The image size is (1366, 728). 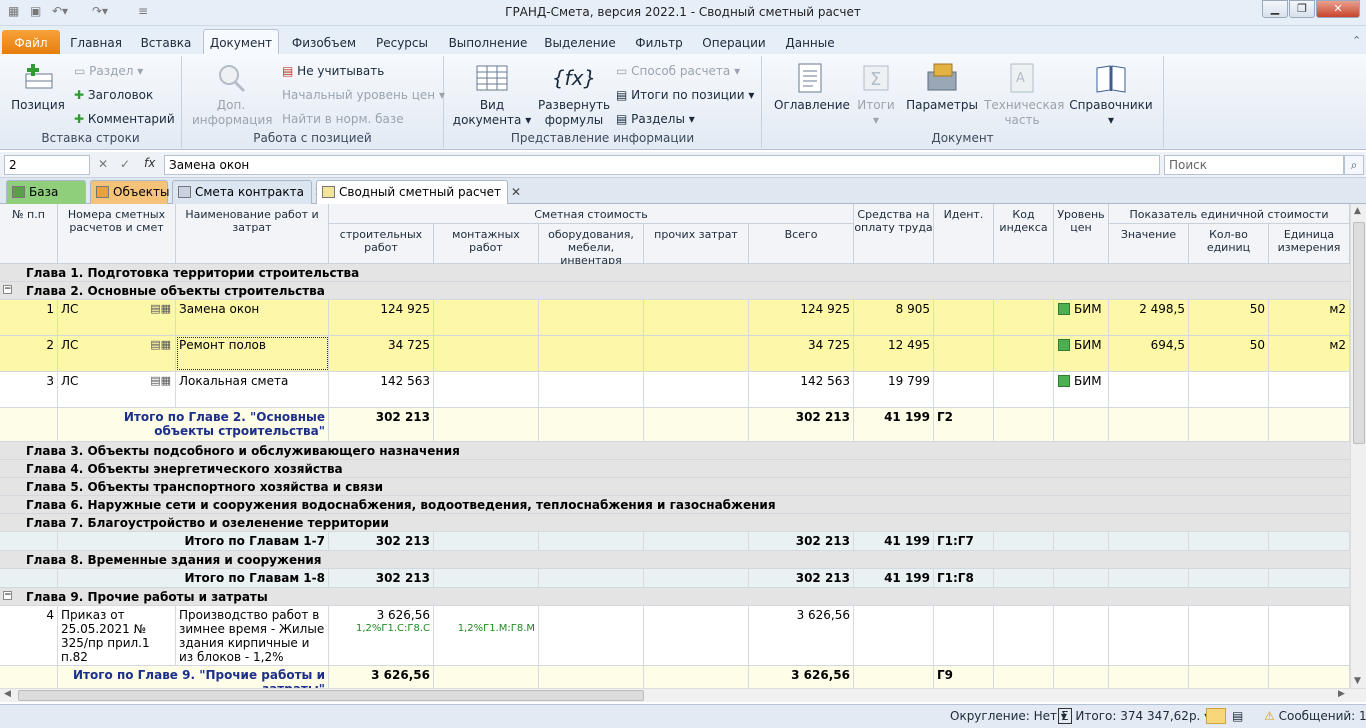 What do you see at coordinates (488, 43) in the screenshot?
I see `tab-execution: Выполнение` at bounding box center [488, 43].